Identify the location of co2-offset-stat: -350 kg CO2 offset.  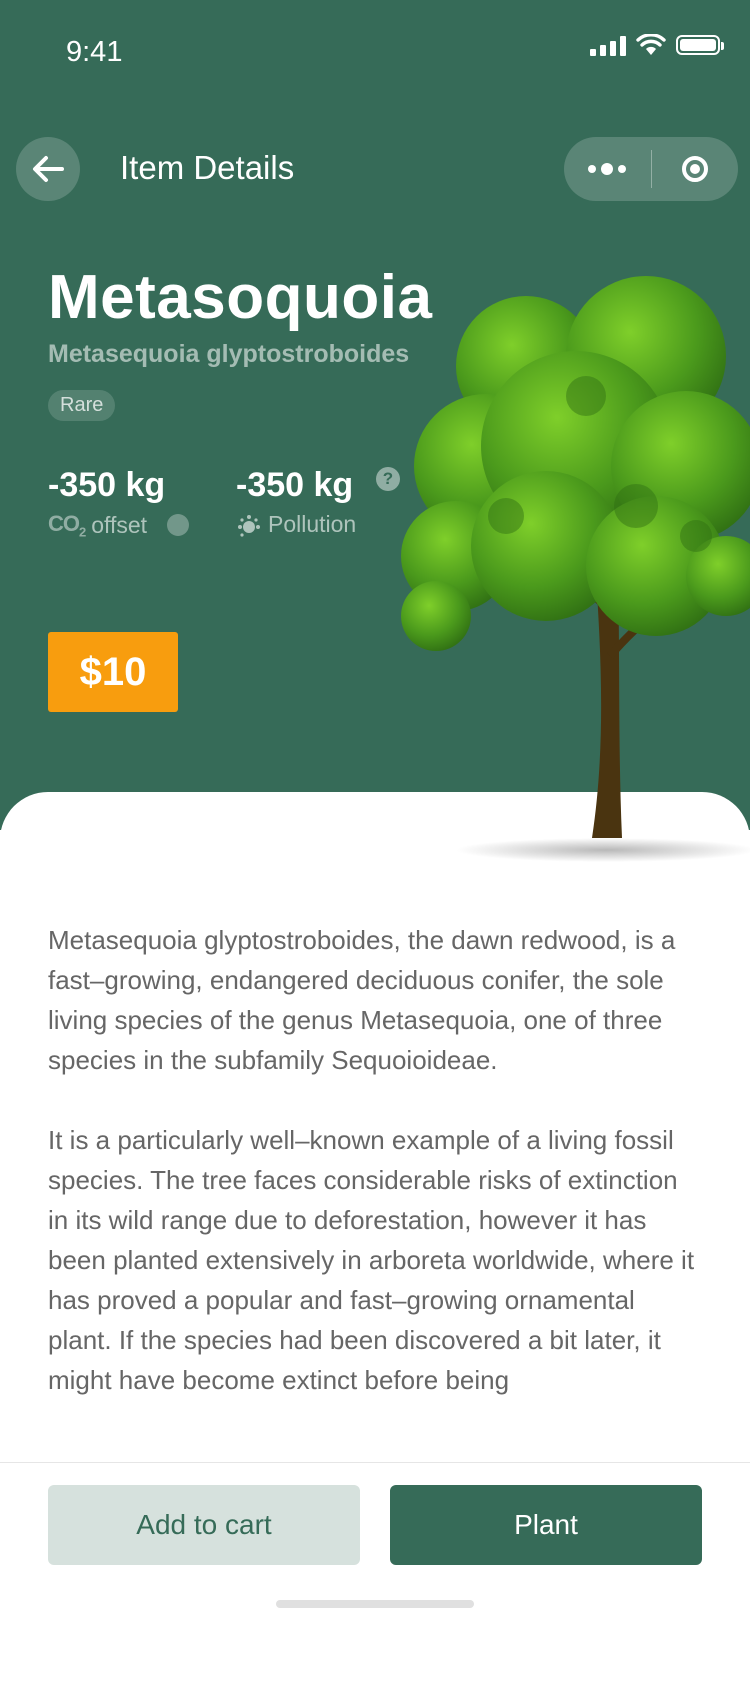
(119, 503).